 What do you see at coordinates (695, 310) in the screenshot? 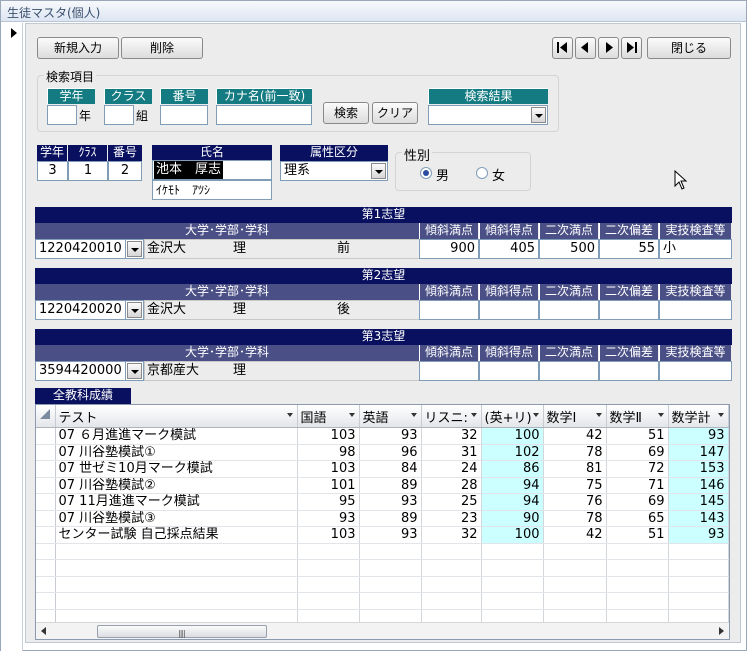
I see `choice-2-practical-field` at bounding box center [695, 310].